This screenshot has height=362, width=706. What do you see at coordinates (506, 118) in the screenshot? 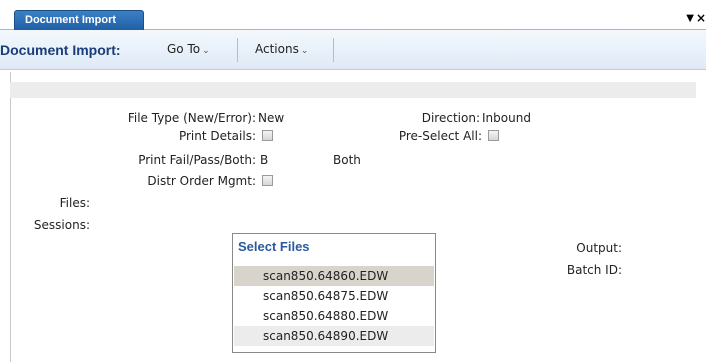
I see `direction-value: Inbound` at bounding box center [506, 118].